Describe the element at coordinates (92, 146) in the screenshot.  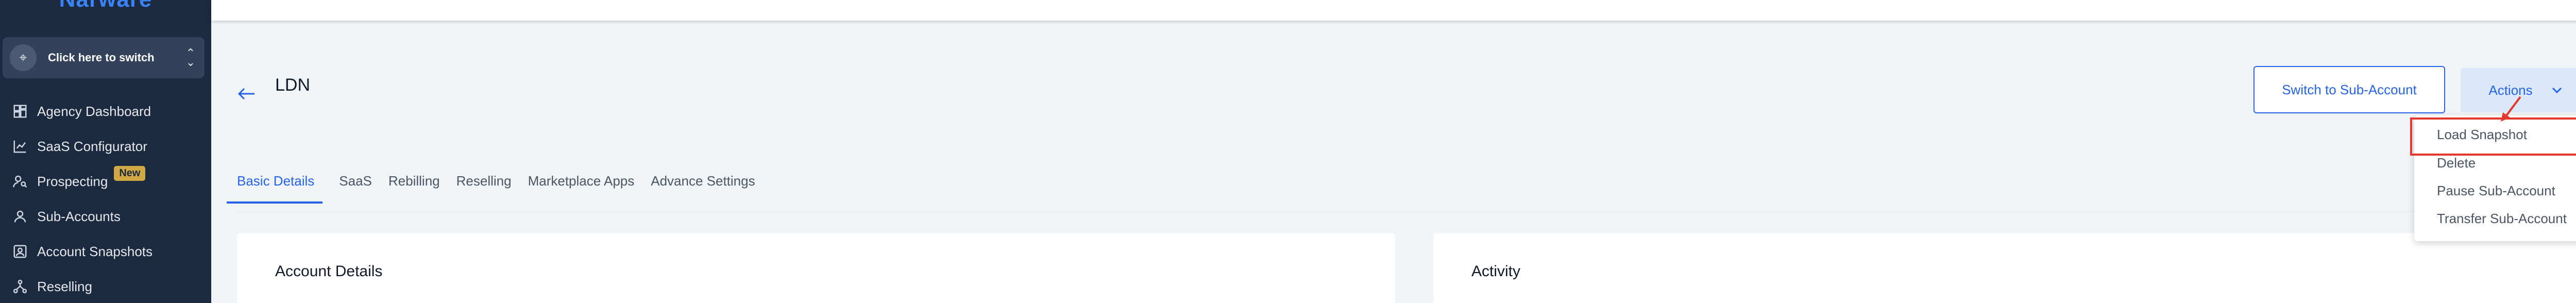
I see `sidebar-item-label: SaaS Configurator` at that location.